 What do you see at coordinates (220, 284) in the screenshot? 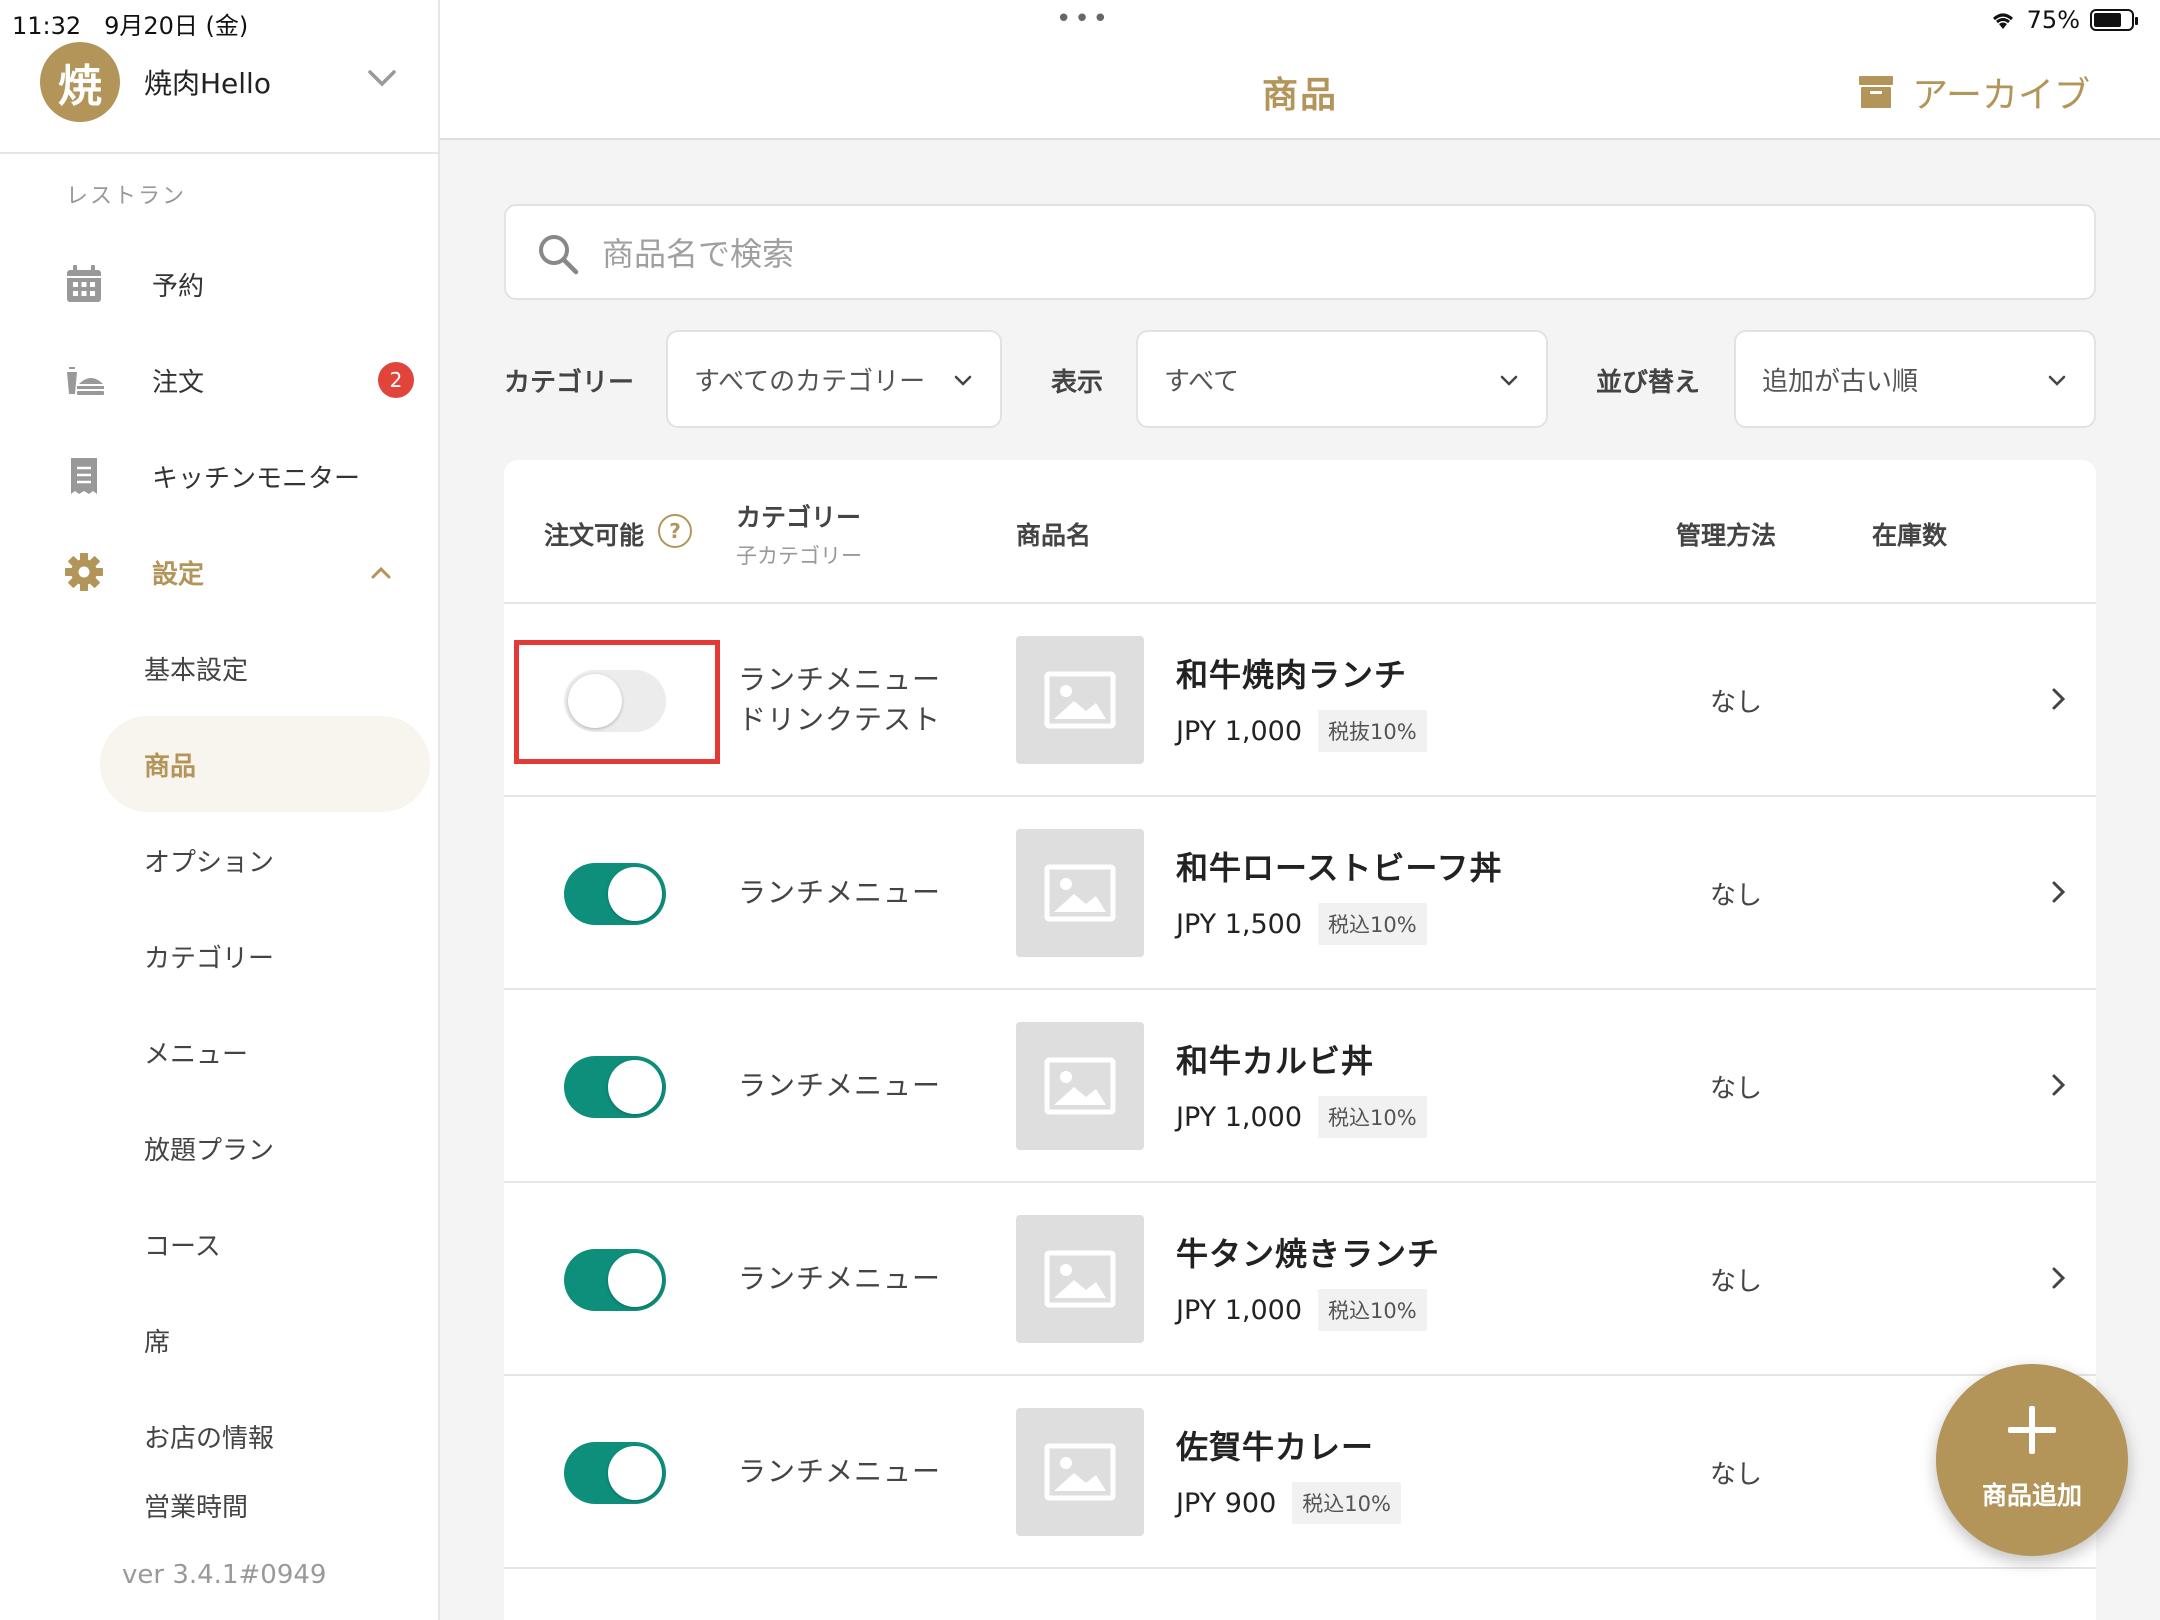
I see `sidebar-item-reservations: 予約` at bounding box center [220, 284].